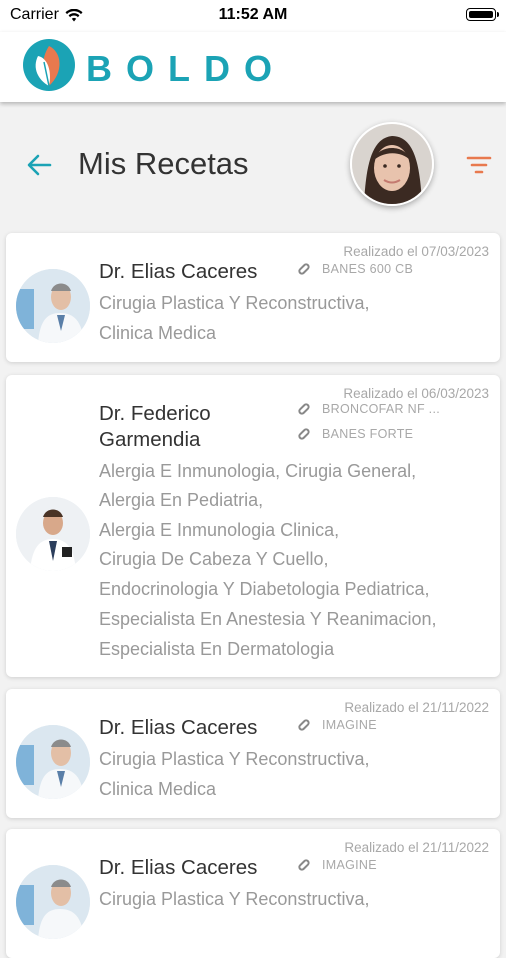 The width and height of the screenshot is (506, 958). What do you see at coordinates (219, 530) in the screenshot?
I see `doctor-specialty: Alergia E Inmunologia Clinica,` at bounding box center [219, 530].